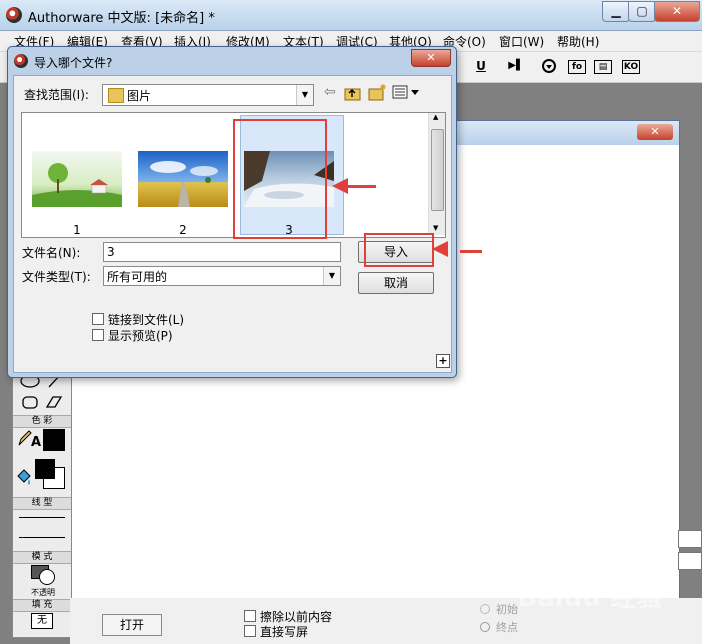 The image size is (702, 644). What do you see at coordinates (471, 251) in the screenshot?
I see `annotation-arrow-import-tail` at bounding box center [471, 251].